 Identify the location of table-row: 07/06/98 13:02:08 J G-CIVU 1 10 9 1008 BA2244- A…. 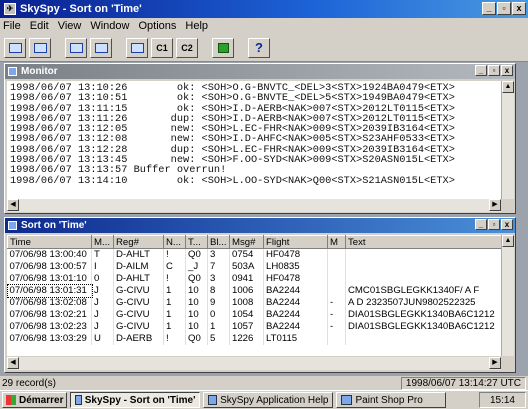
(254, 302).